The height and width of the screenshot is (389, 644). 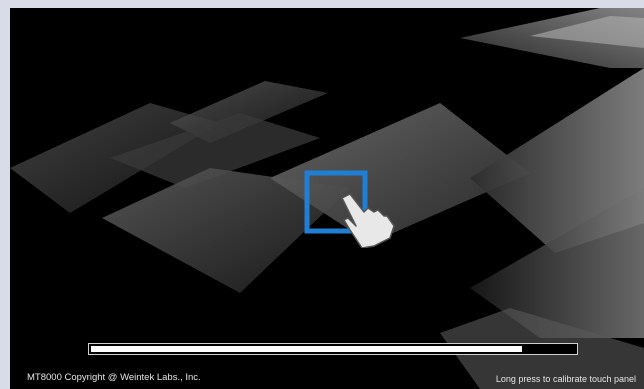 I want to click on copyright-text: MT8000 Copyright @ Weintek Labs., Inc., so click(x=114, y=377).